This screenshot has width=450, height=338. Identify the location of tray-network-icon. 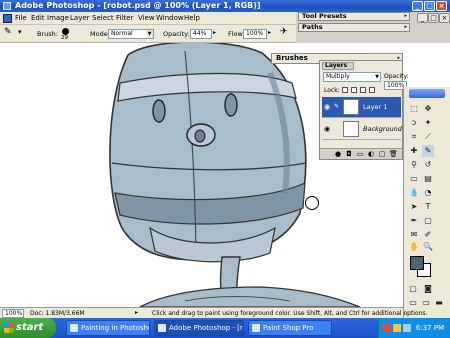
(397, 328).